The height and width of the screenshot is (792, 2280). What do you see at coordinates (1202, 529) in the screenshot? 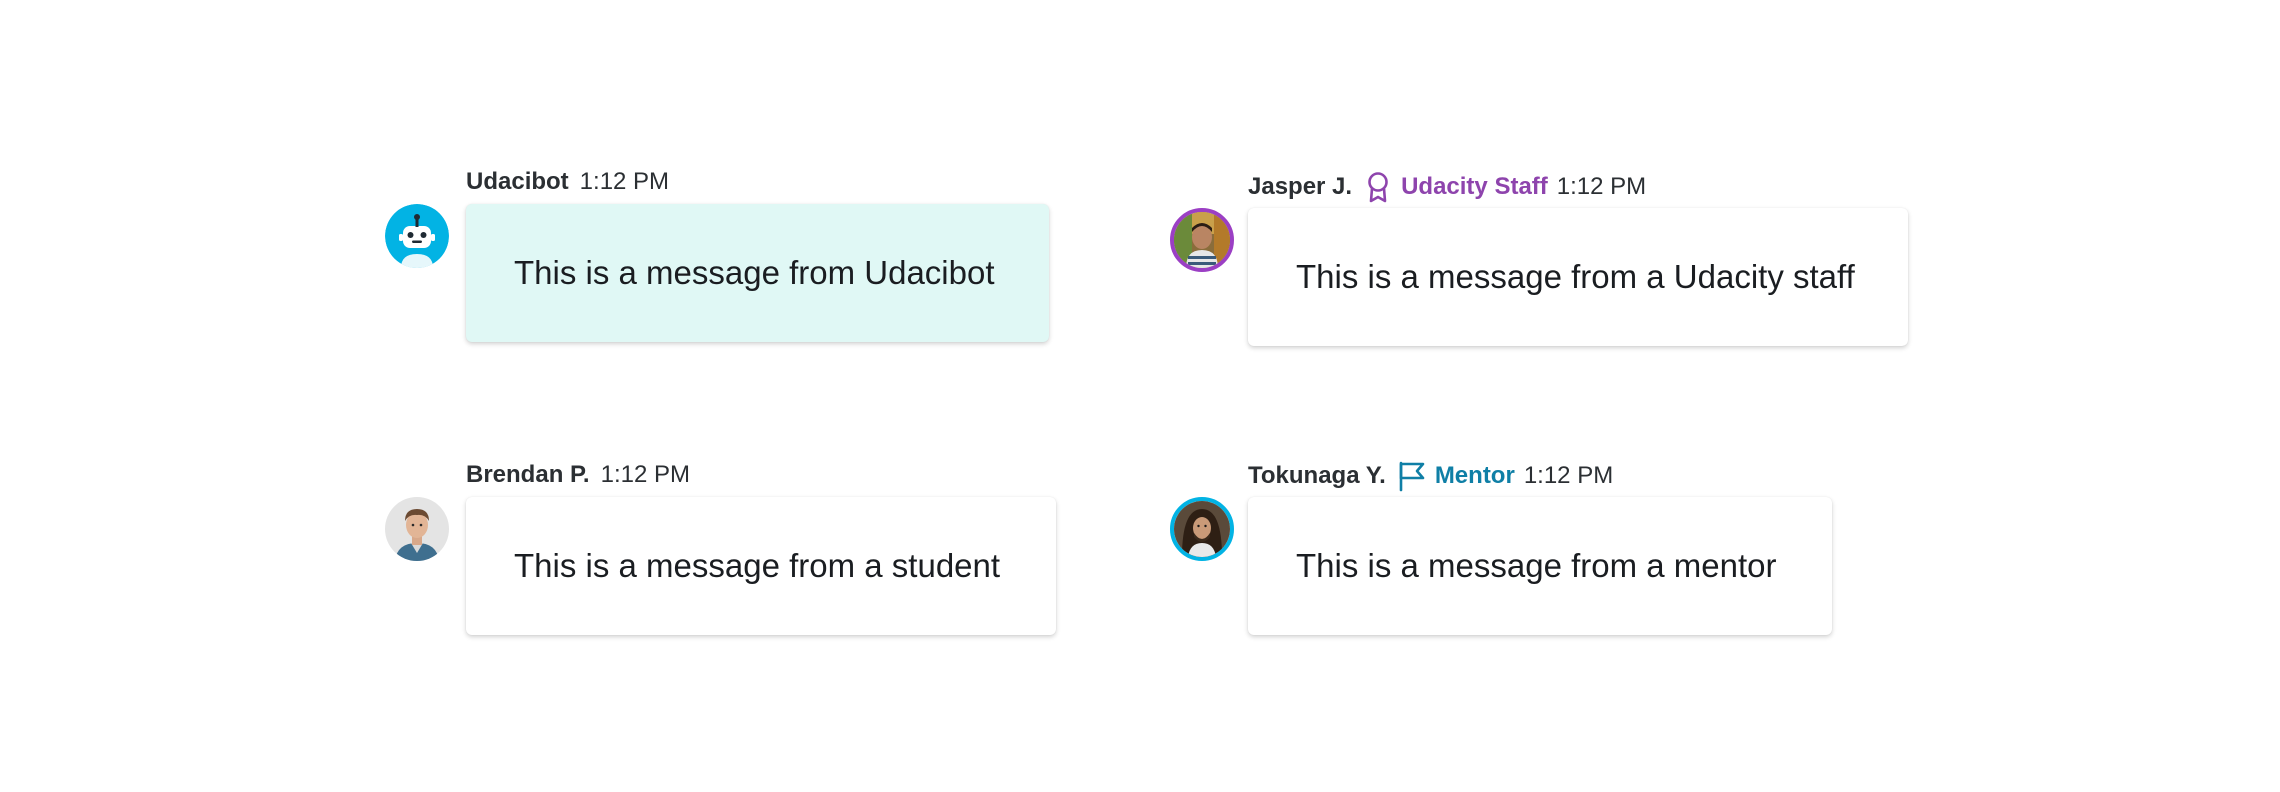
I see `mentor-avatar` at bounding box center [1202, 529].